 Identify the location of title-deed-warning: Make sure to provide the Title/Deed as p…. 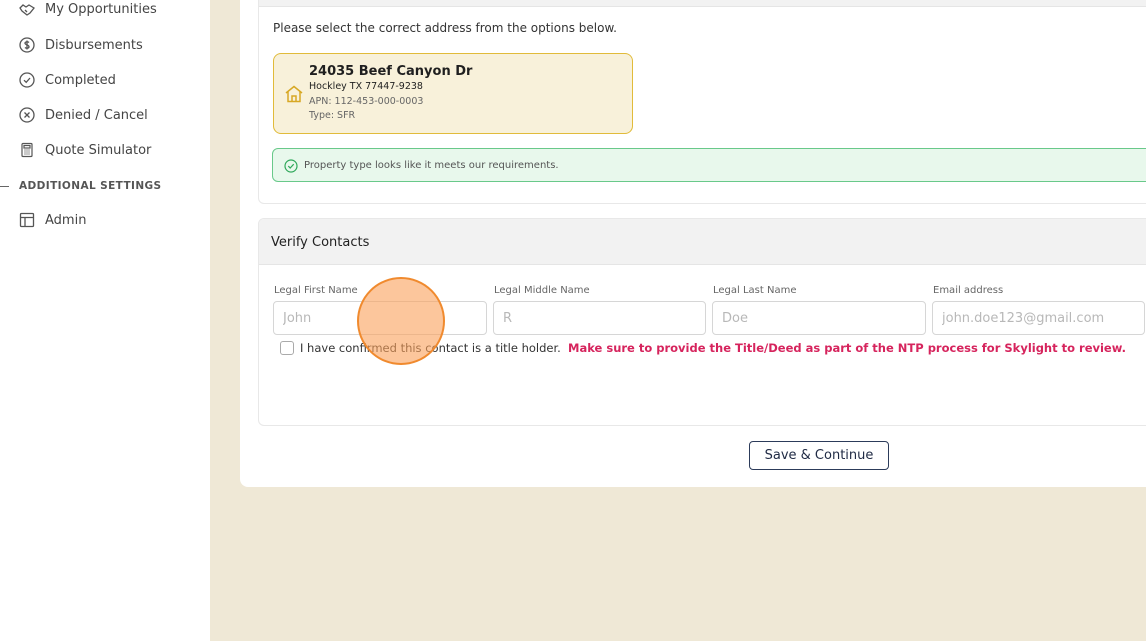
(847, 348).